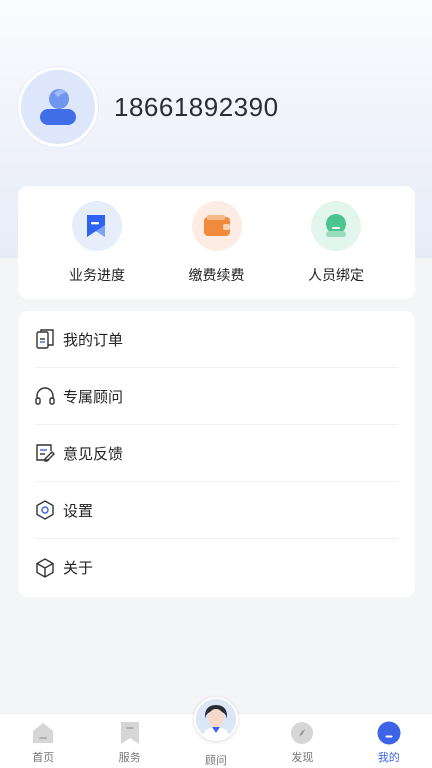  I want to click on menu-item-advisor: 专属顾问, so click(216, 396).